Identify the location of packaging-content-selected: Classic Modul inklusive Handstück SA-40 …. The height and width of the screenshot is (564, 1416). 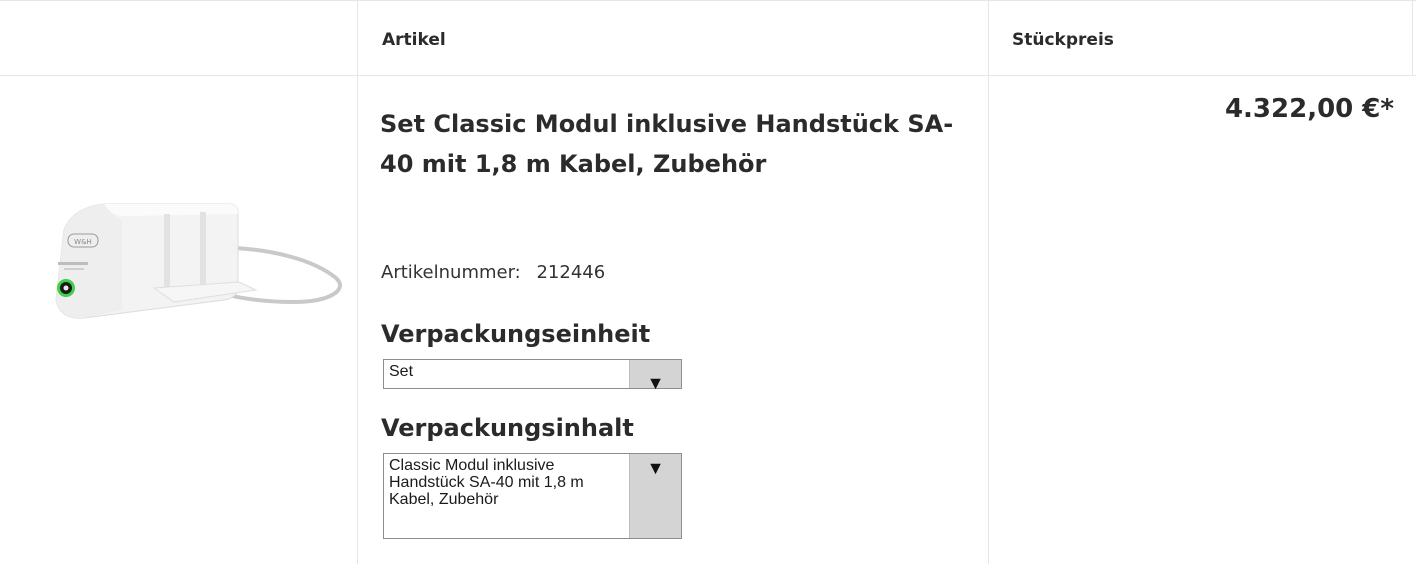
(486, 482).